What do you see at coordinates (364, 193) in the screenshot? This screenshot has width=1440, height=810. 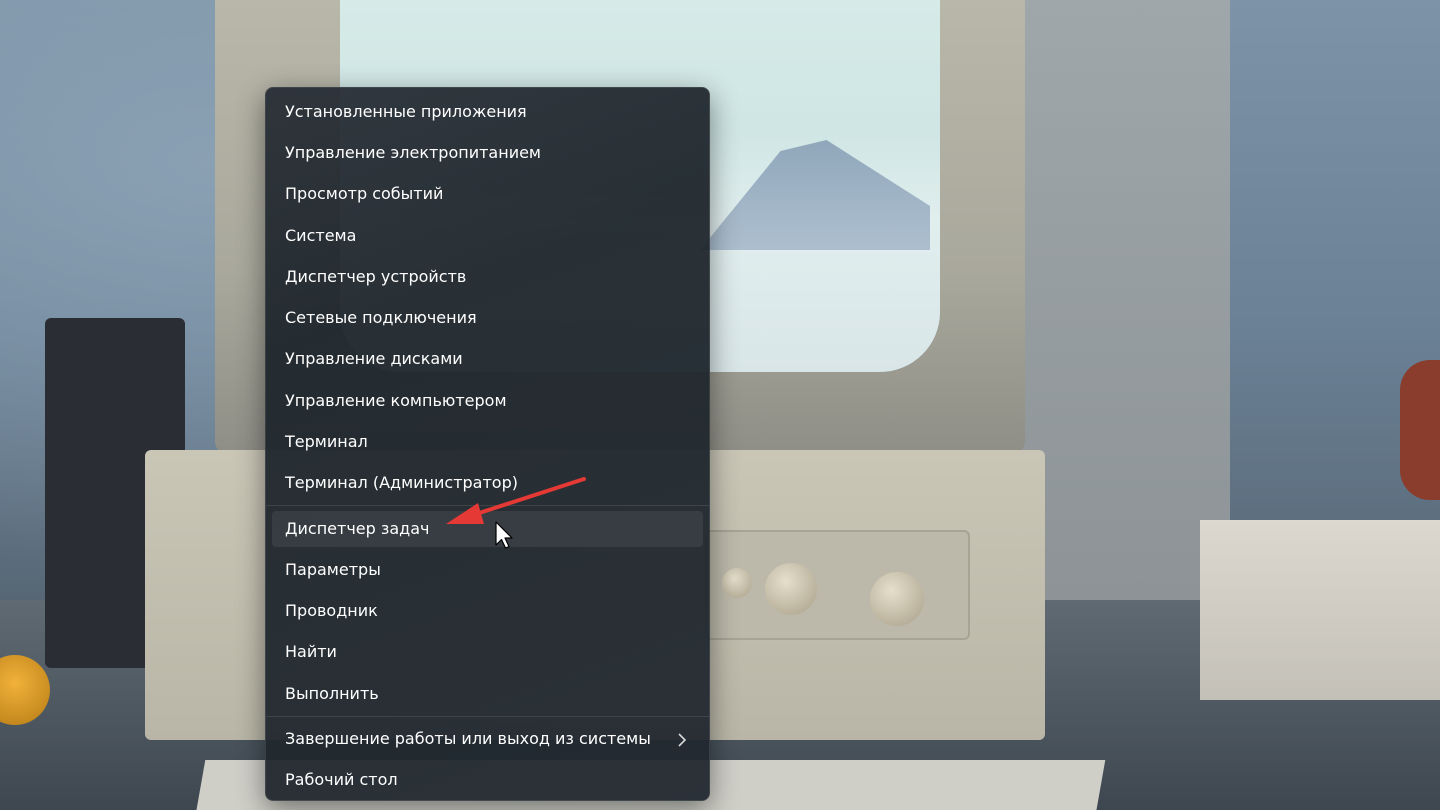 I see `menu-item-label: Просмотр событий` at bounding box center [364, 193].